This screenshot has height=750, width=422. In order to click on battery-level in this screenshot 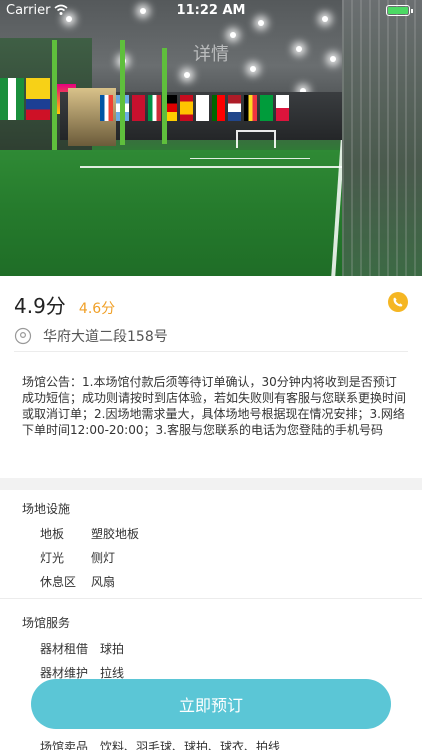, I will do `click(398, 10)`.